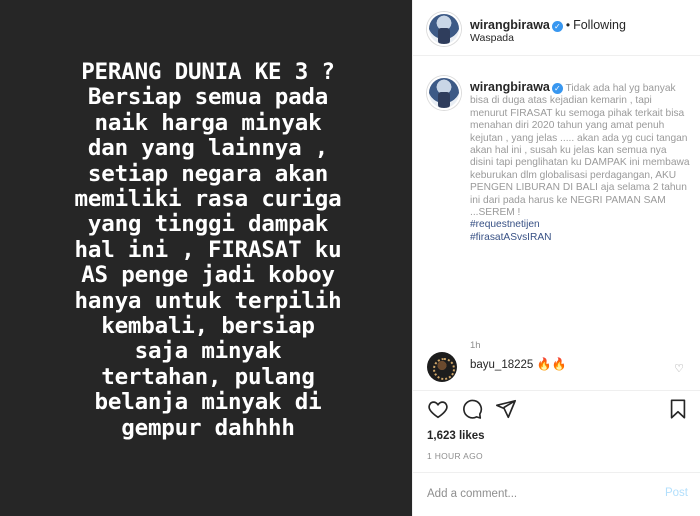 The height and width of the screenshot is (516, 700). I want to click on author-avatar, so click(444, 29).